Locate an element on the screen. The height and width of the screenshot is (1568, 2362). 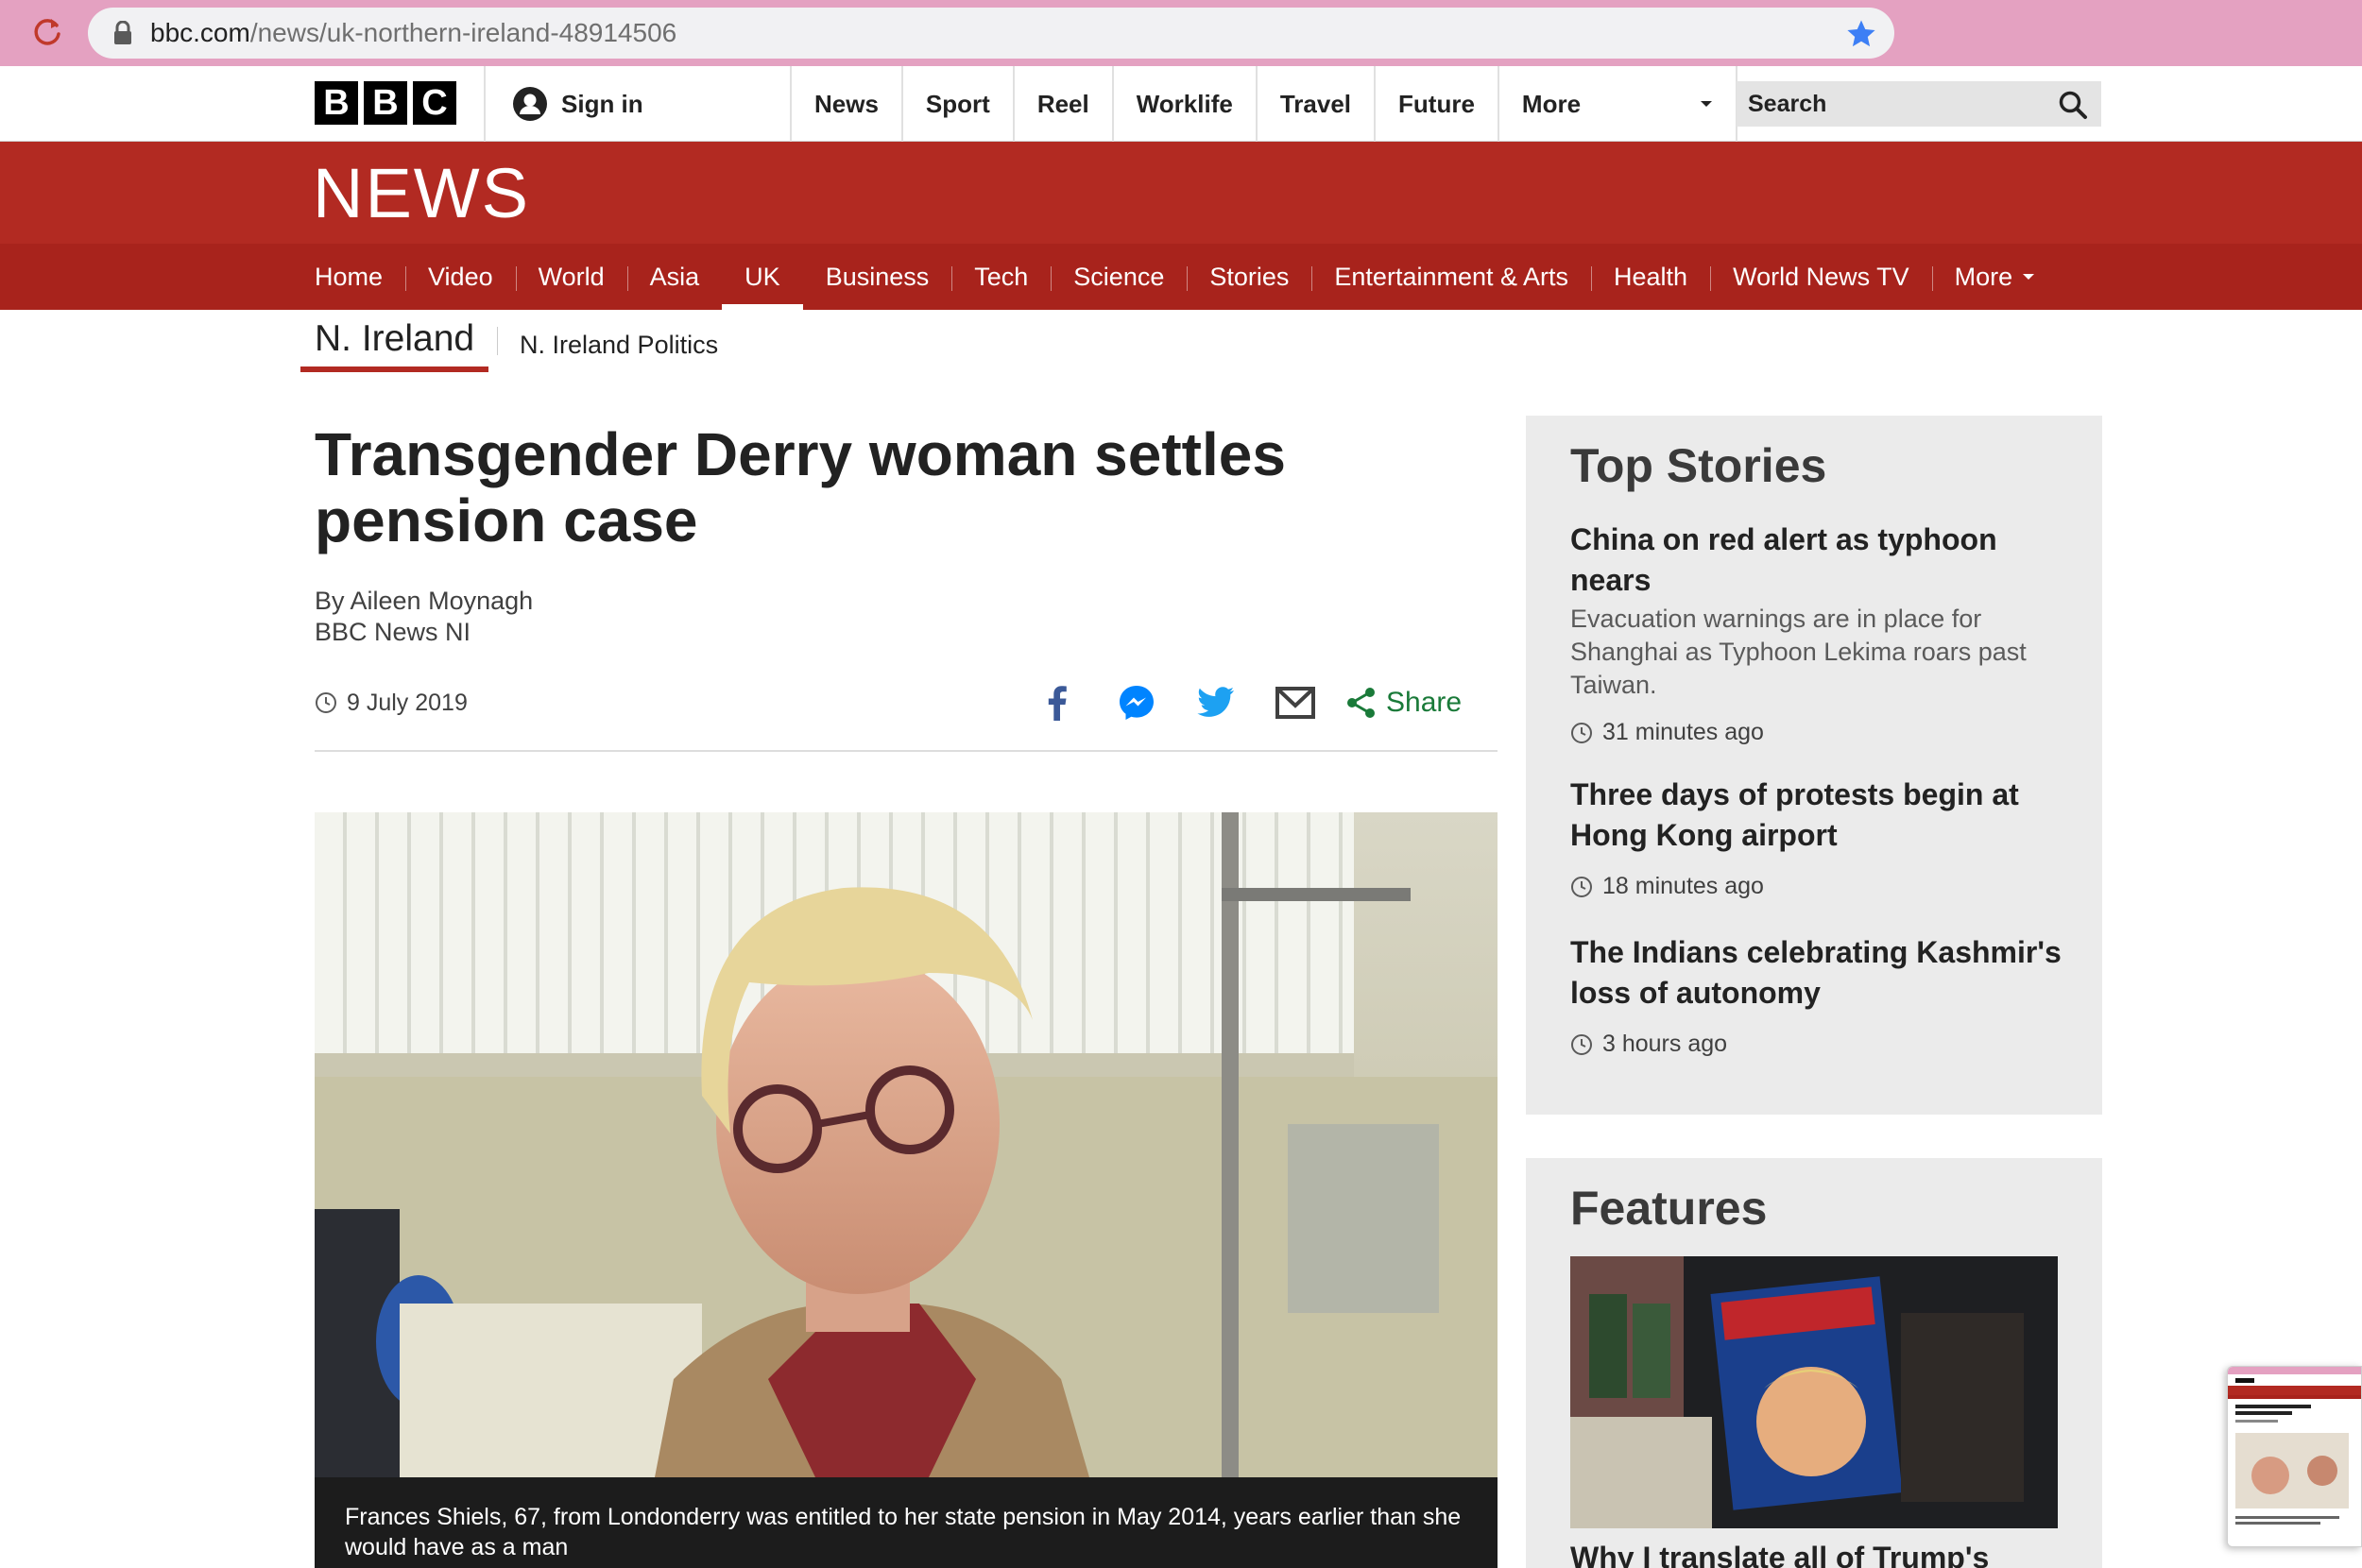
section-nav-world: World is located at coordinates (571, 277).